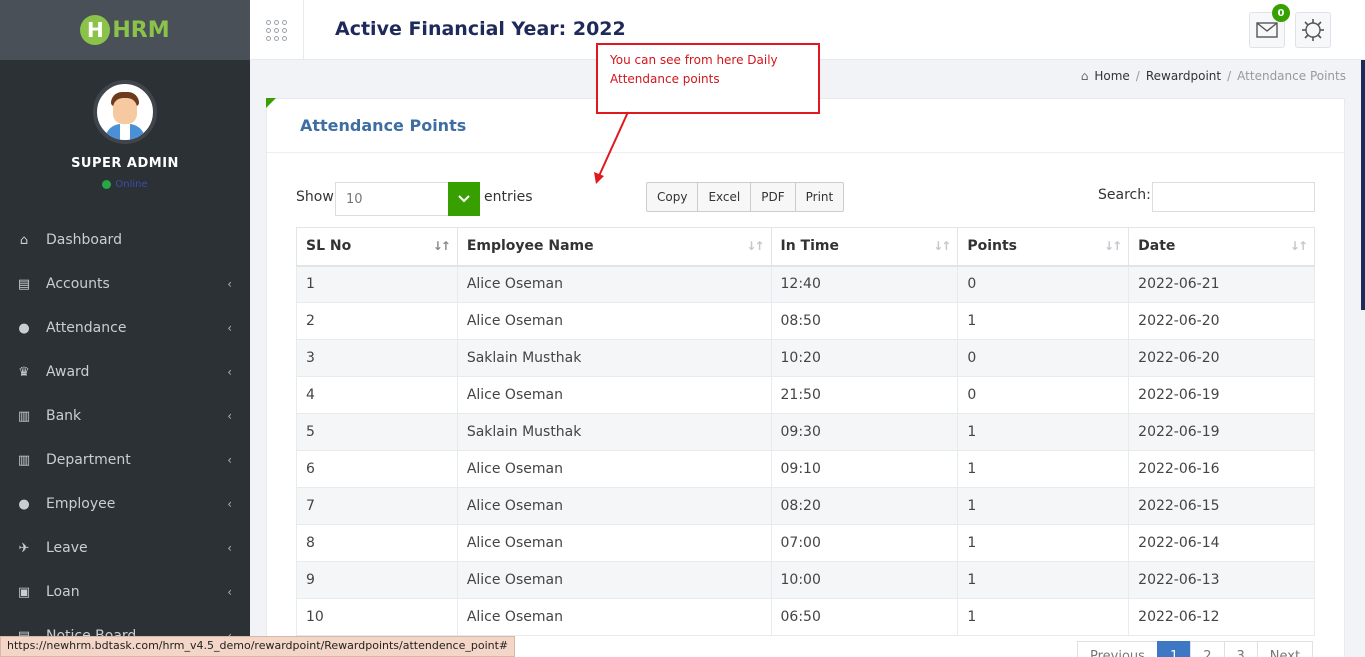 The width and height of the screenshot is (1365, 657). I want to click on search-input, so click(1233, 197).